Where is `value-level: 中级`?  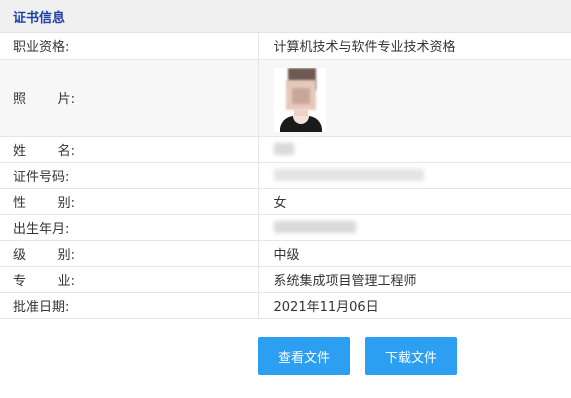 value-level: 中级 is located at coordinates (414, 253).